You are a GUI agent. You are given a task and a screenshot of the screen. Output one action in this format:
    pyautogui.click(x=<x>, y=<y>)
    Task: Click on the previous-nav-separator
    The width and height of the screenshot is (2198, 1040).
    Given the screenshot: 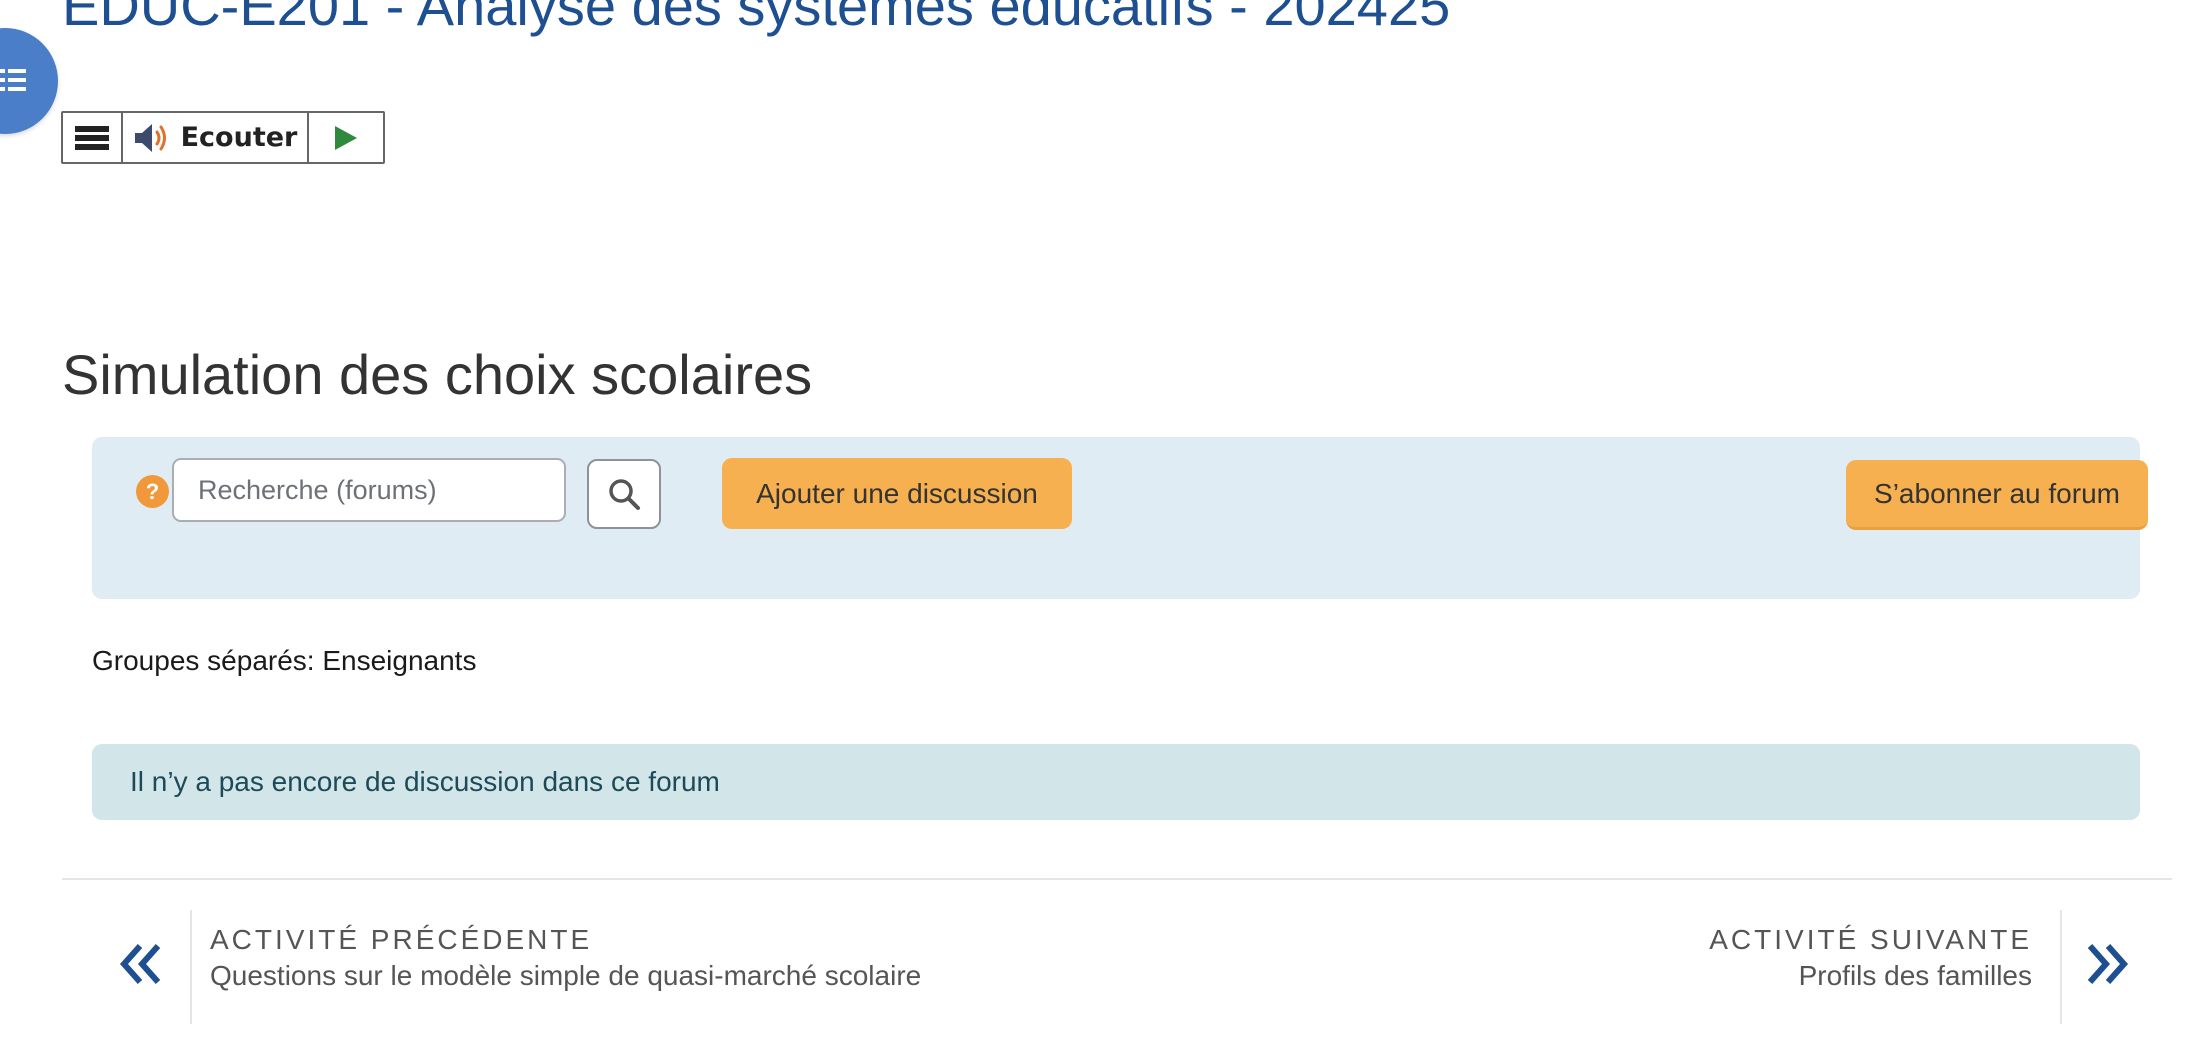 What is the action you would take?
    pyautogui.click(x=191, y=967)
    